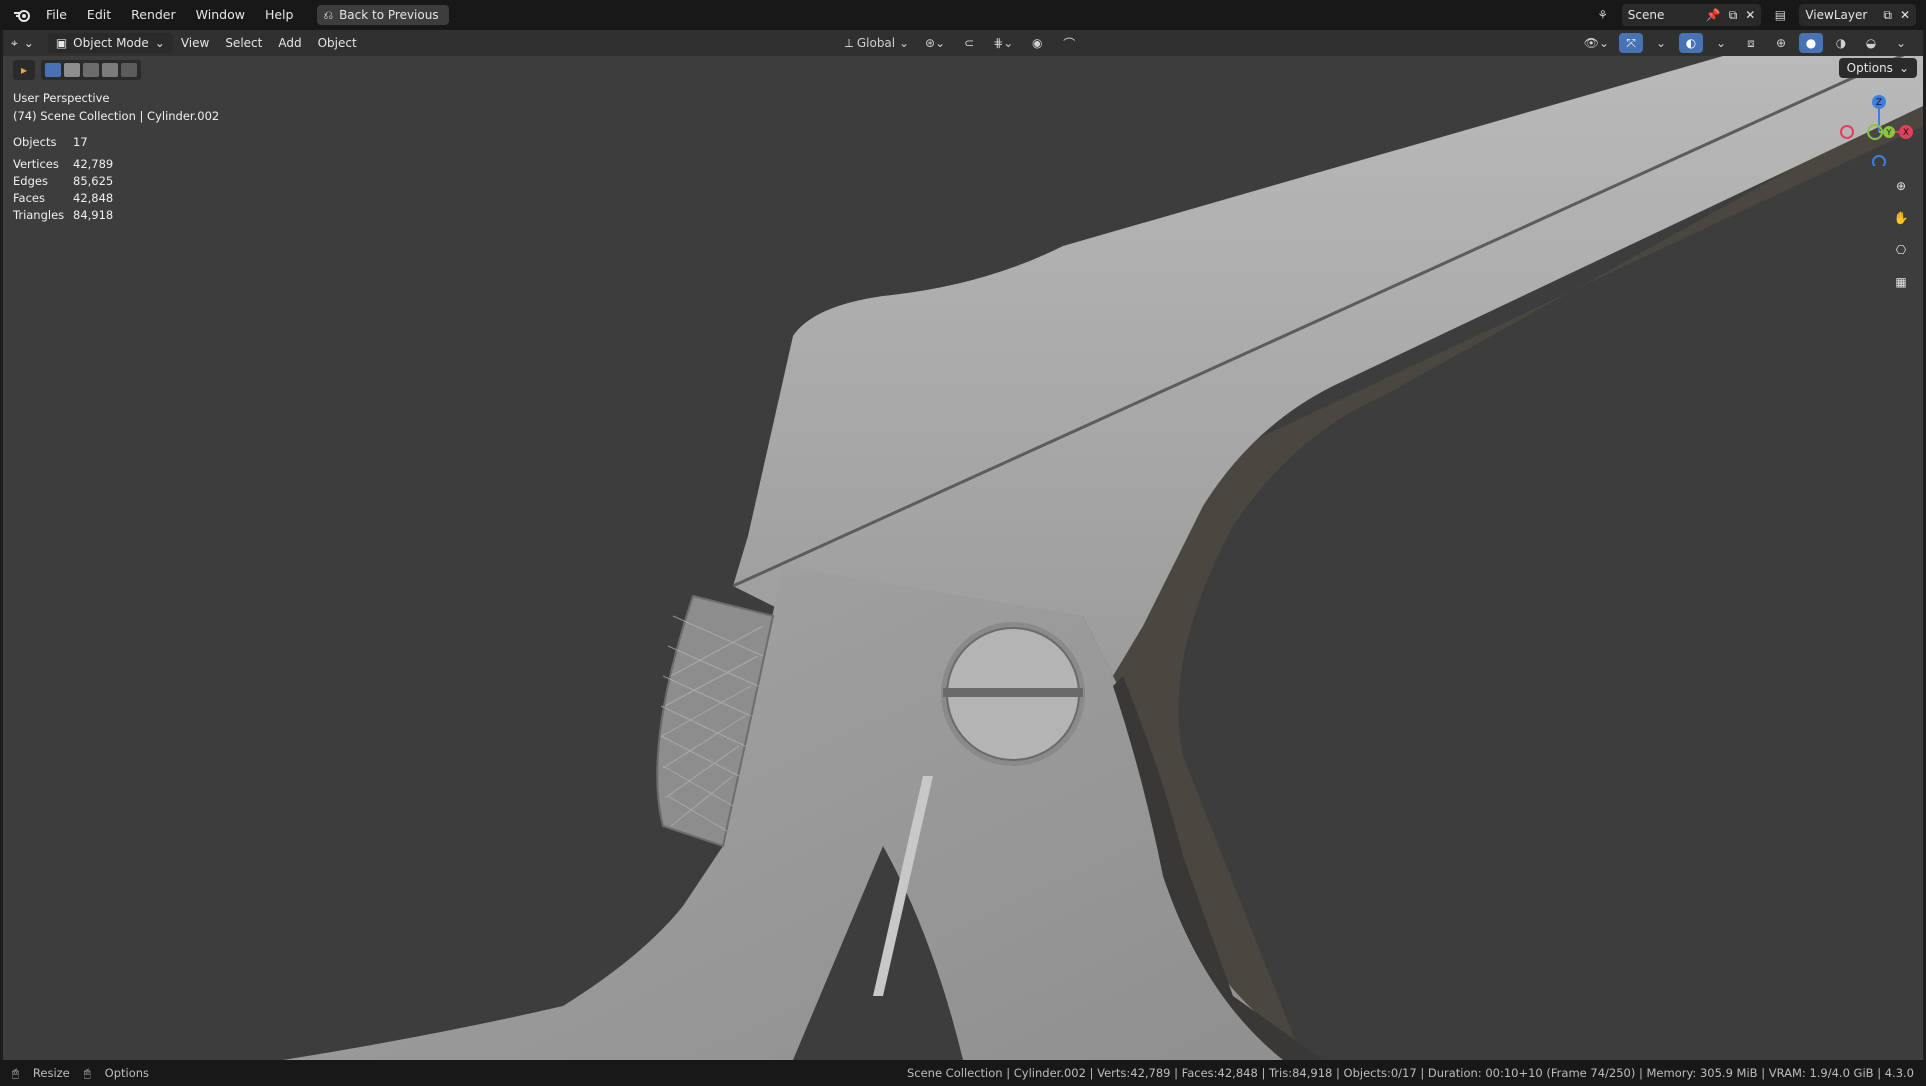 Image resolution: width=1926 pixels, height=1086 pixels. I want to click on proportional-edit-toggle: ◉, so click(1037, 43).